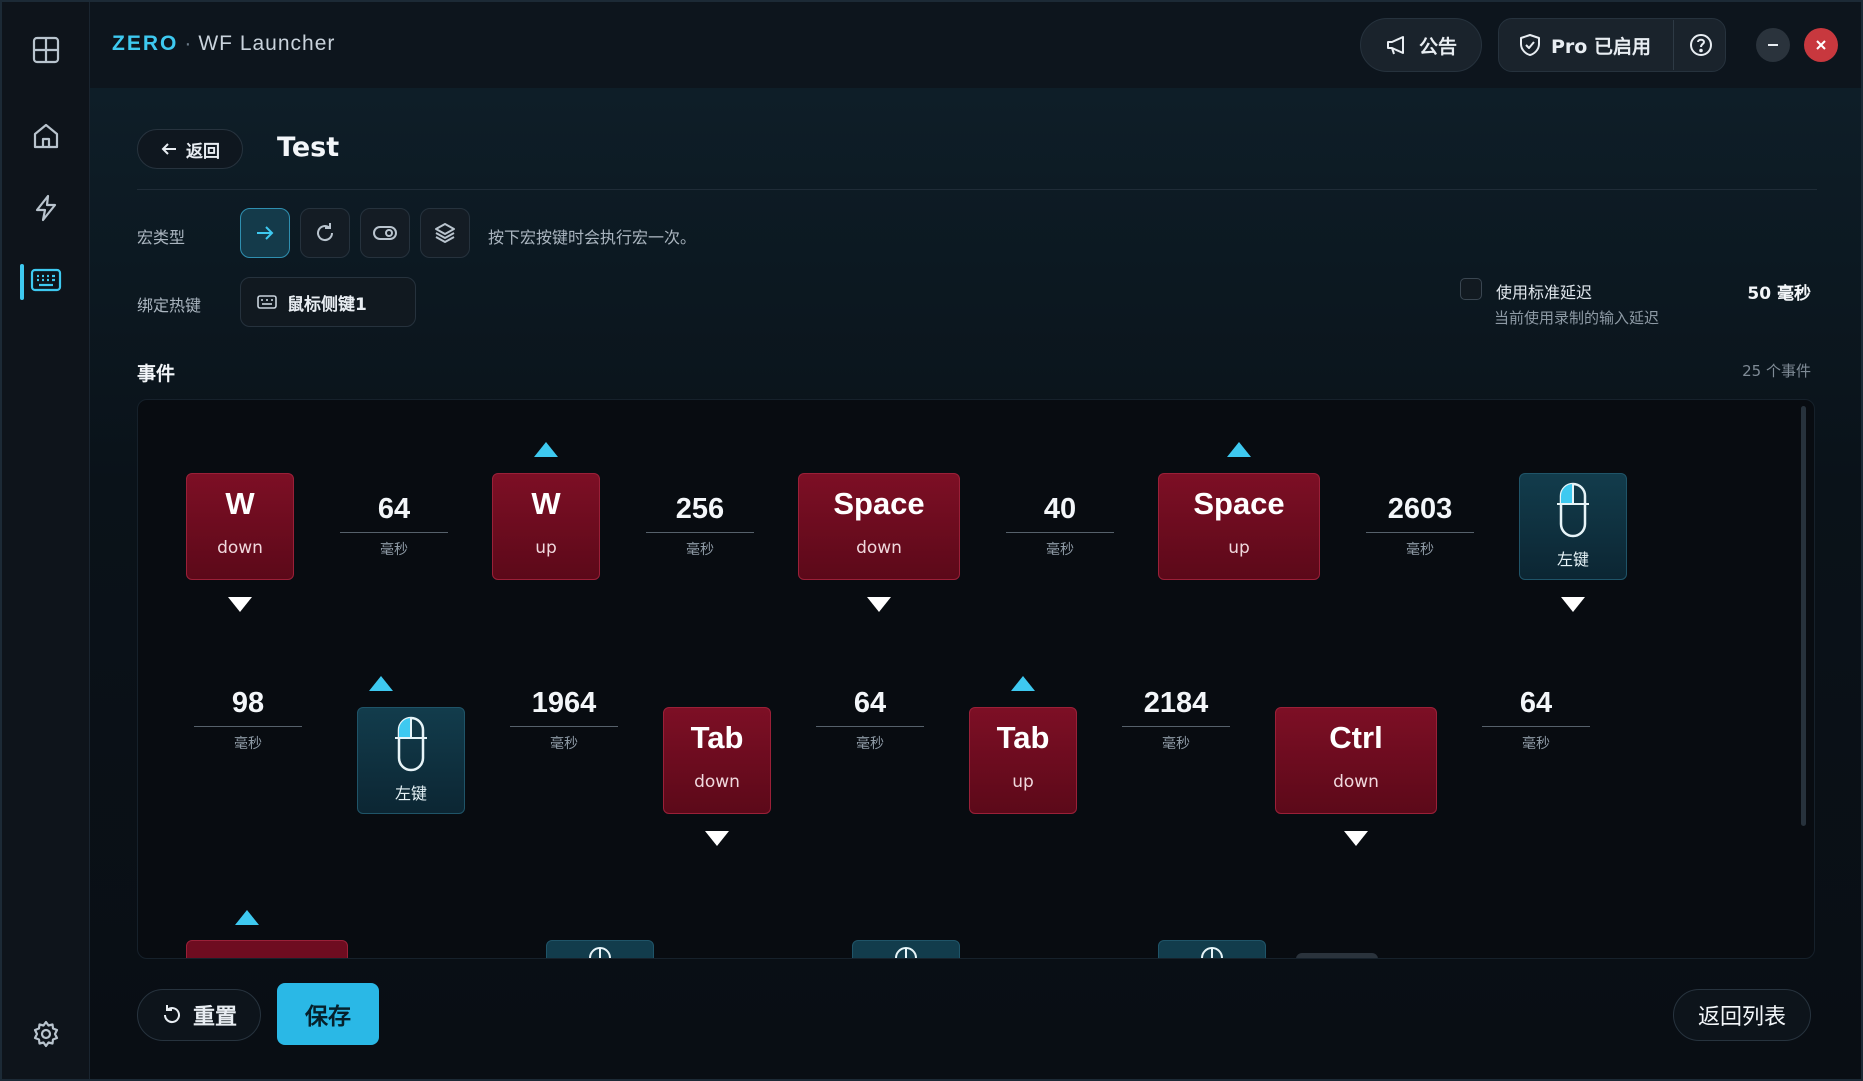  What do you see at coordinates (328, 1014) in the screenshot?
I see `save-button: 保存` at bounding box center [328, 1014].